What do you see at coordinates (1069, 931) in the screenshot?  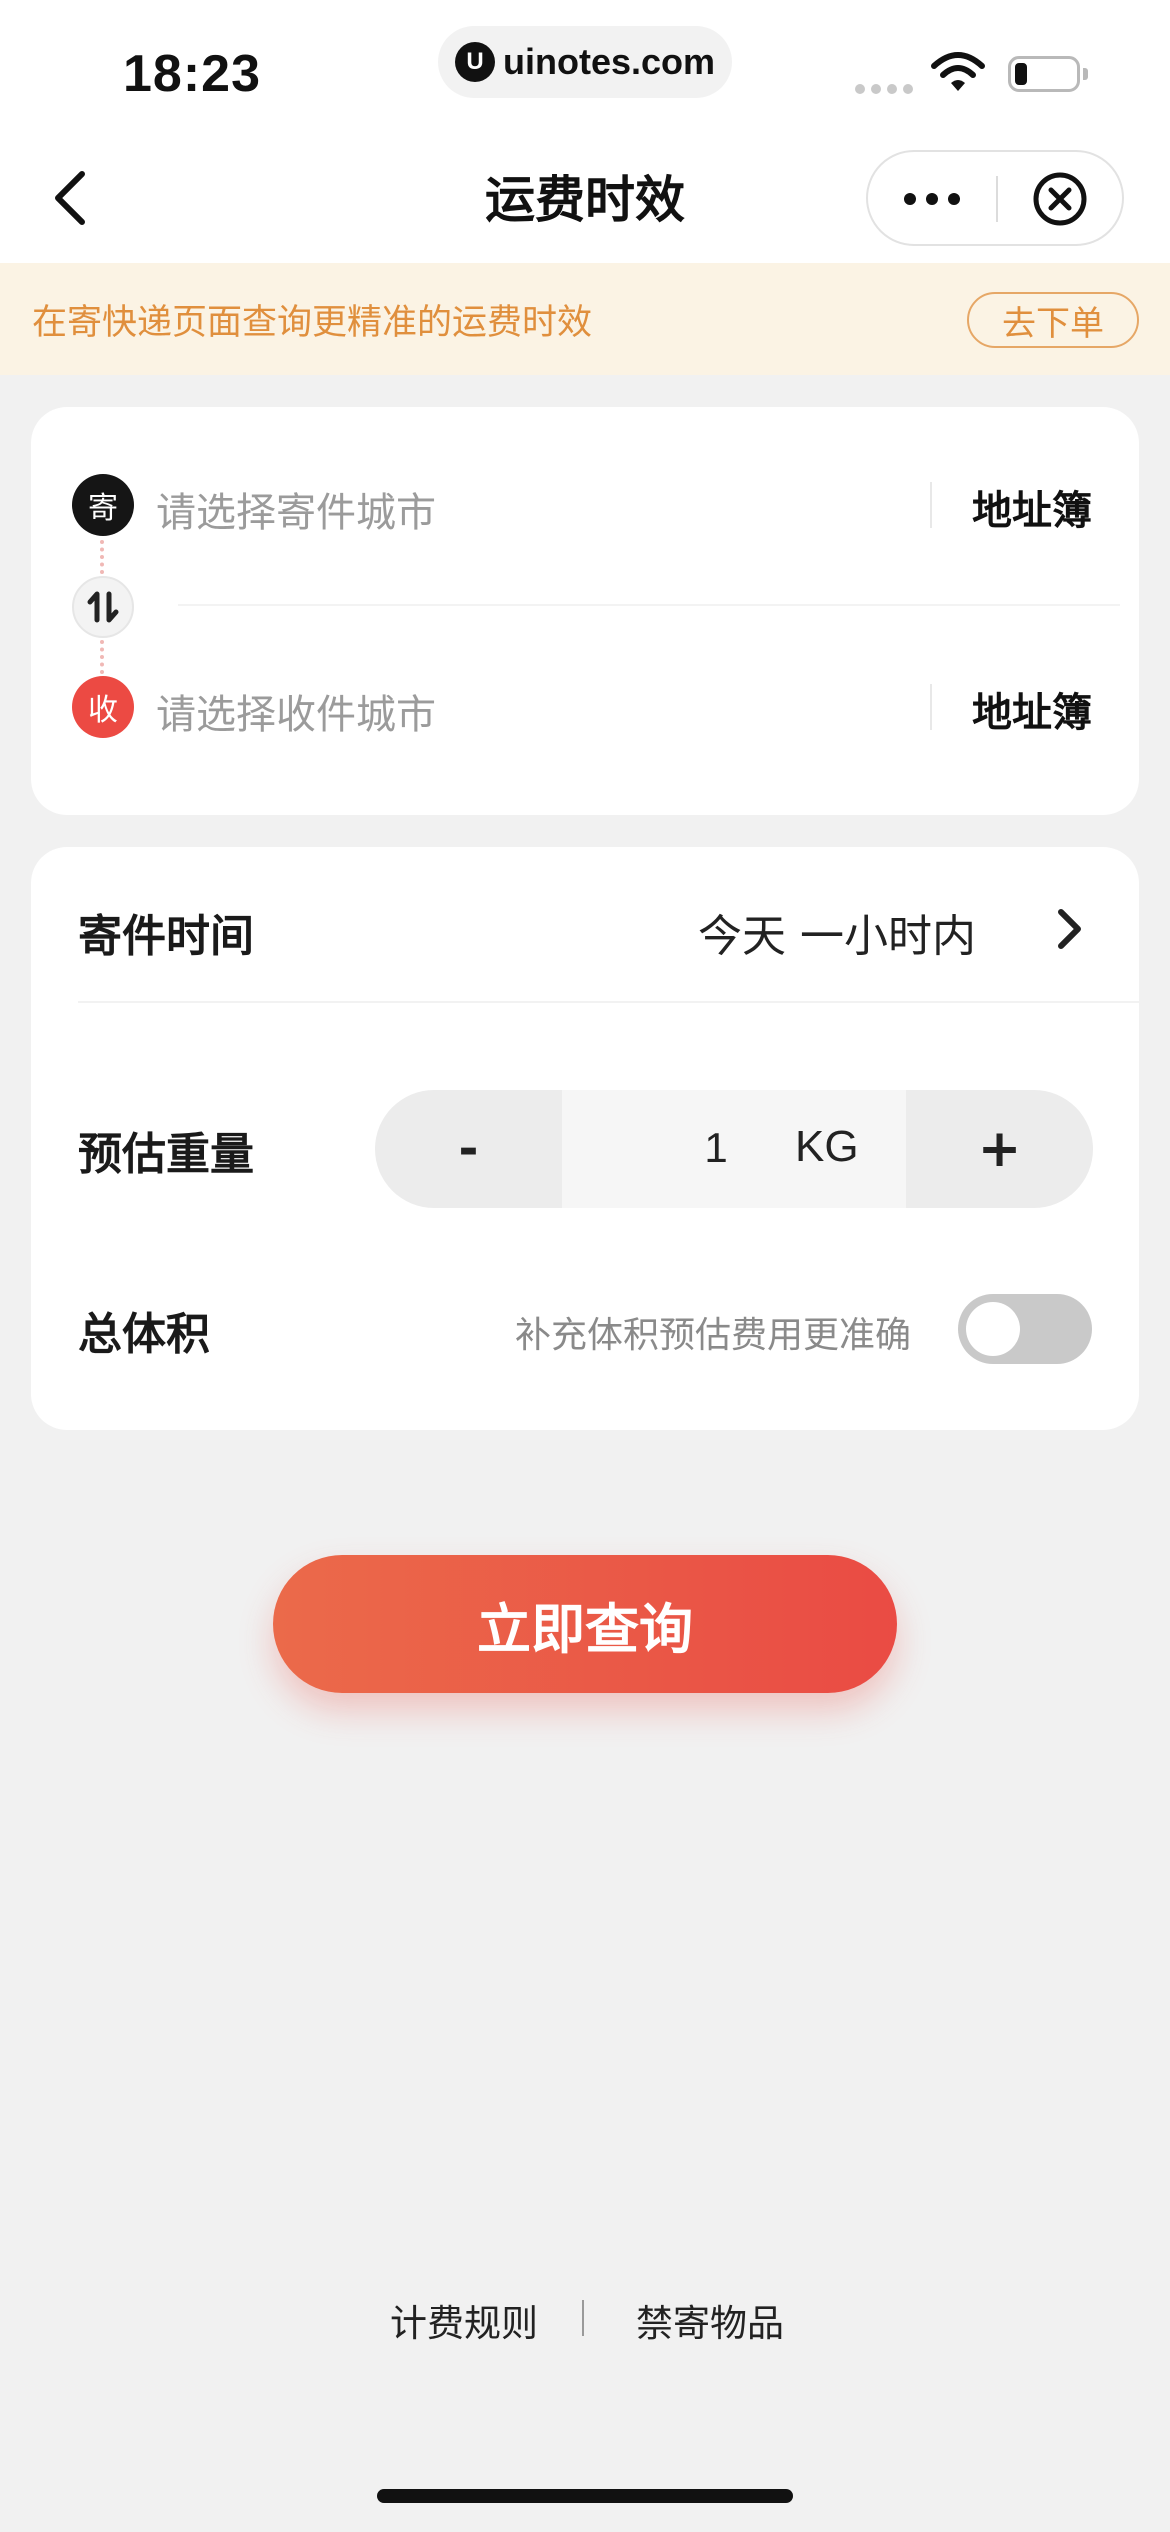 I see `chevron-right-icon` at bounding box center [1069, 931].